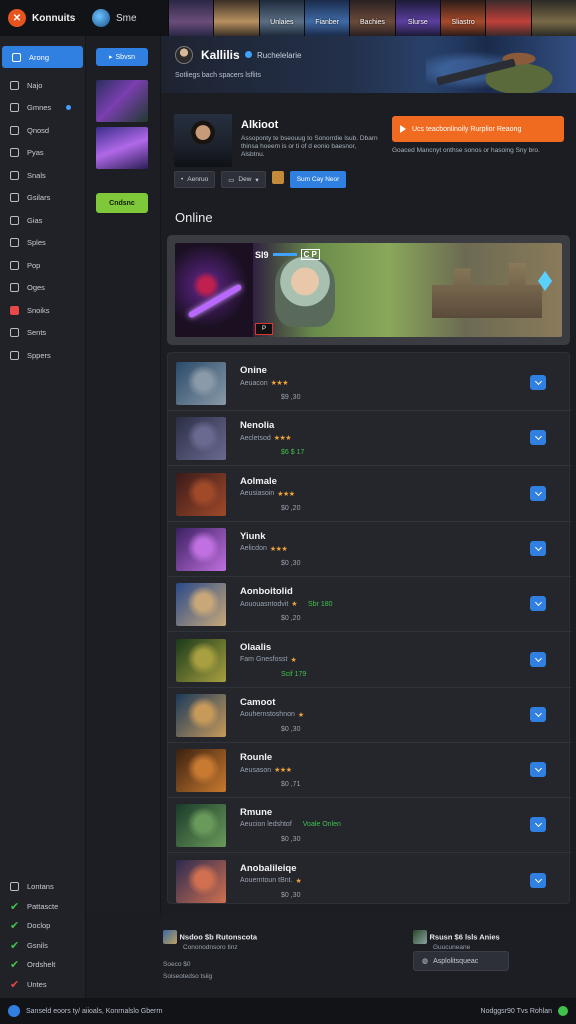 The height and width of the screenshot is (1024, 576). What do you see at coordinates (369, 881) in the screenshot?
I see `game-row: Anobalileiqe Aouerntoun tBnt. ★ $0 ,30` at bounding box center [369, 881].